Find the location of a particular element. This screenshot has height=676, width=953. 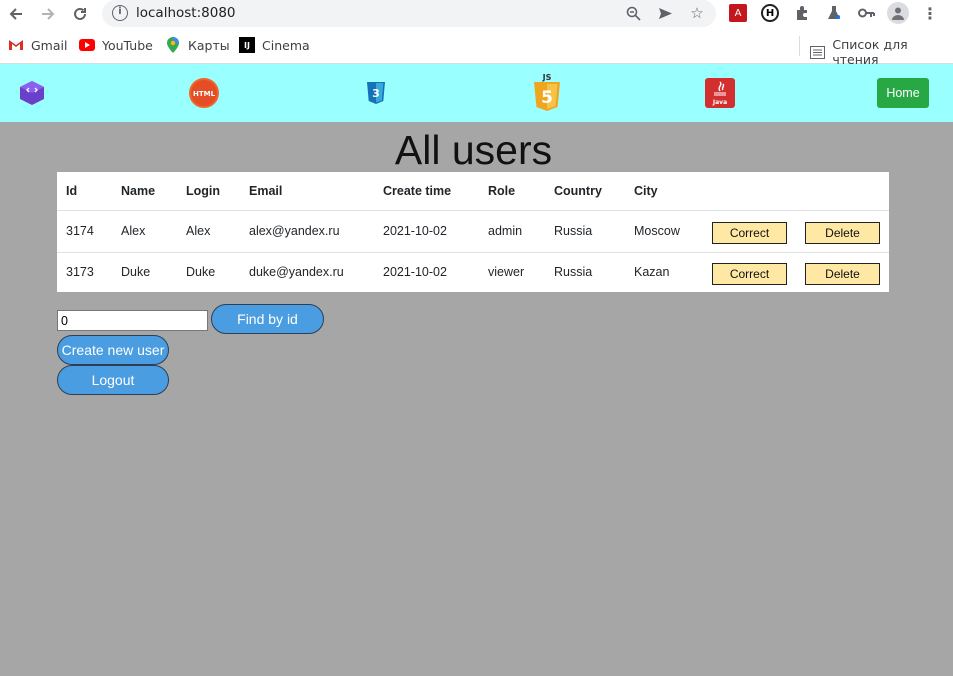

key-icon is located at coordinates (866, 13).